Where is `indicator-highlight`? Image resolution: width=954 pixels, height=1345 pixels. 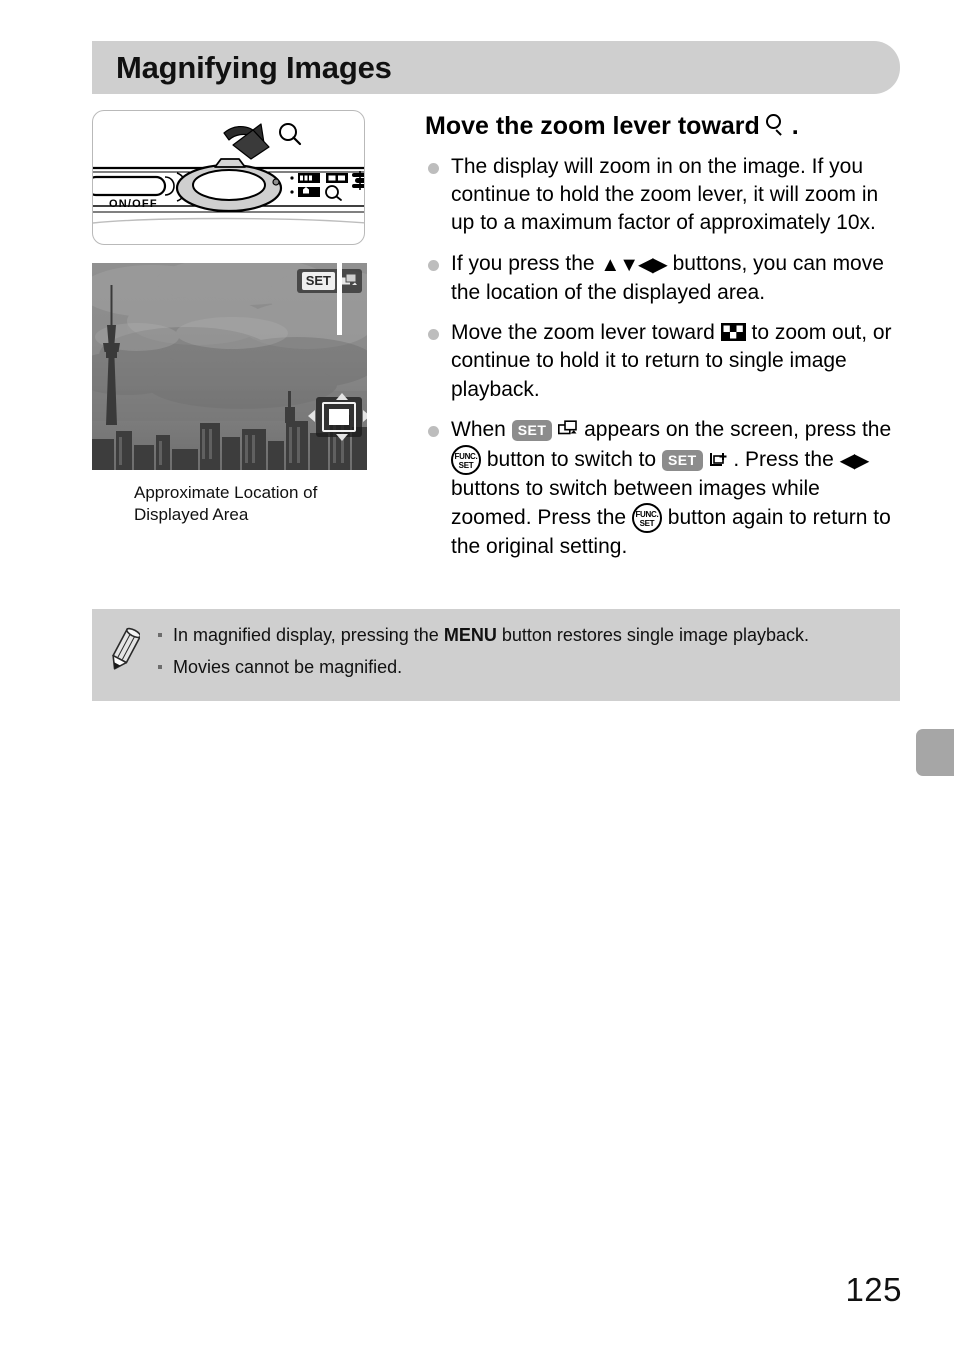 indicator-highlight is located at coordinates (339, 417).